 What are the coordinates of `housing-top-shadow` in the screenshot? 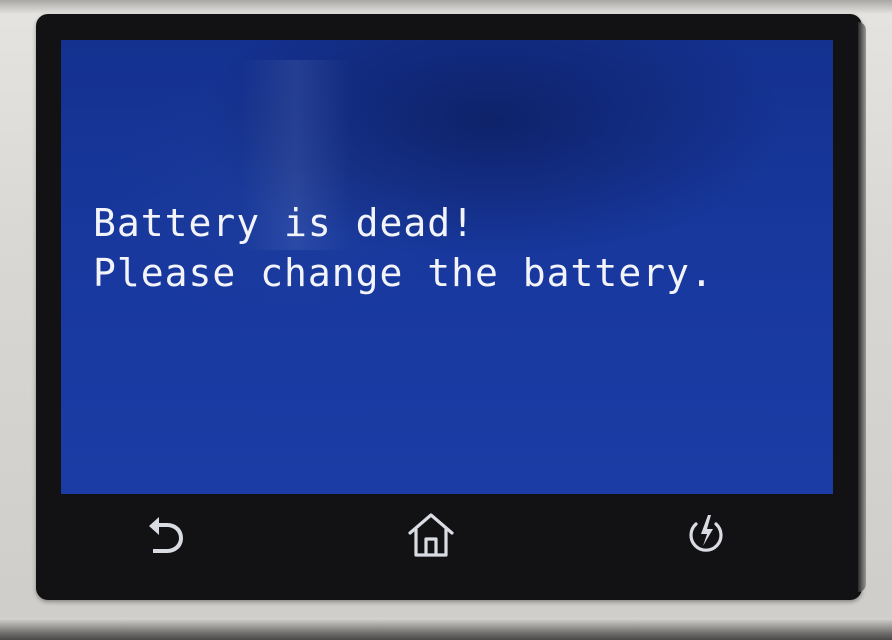 It's located at (446, 7).